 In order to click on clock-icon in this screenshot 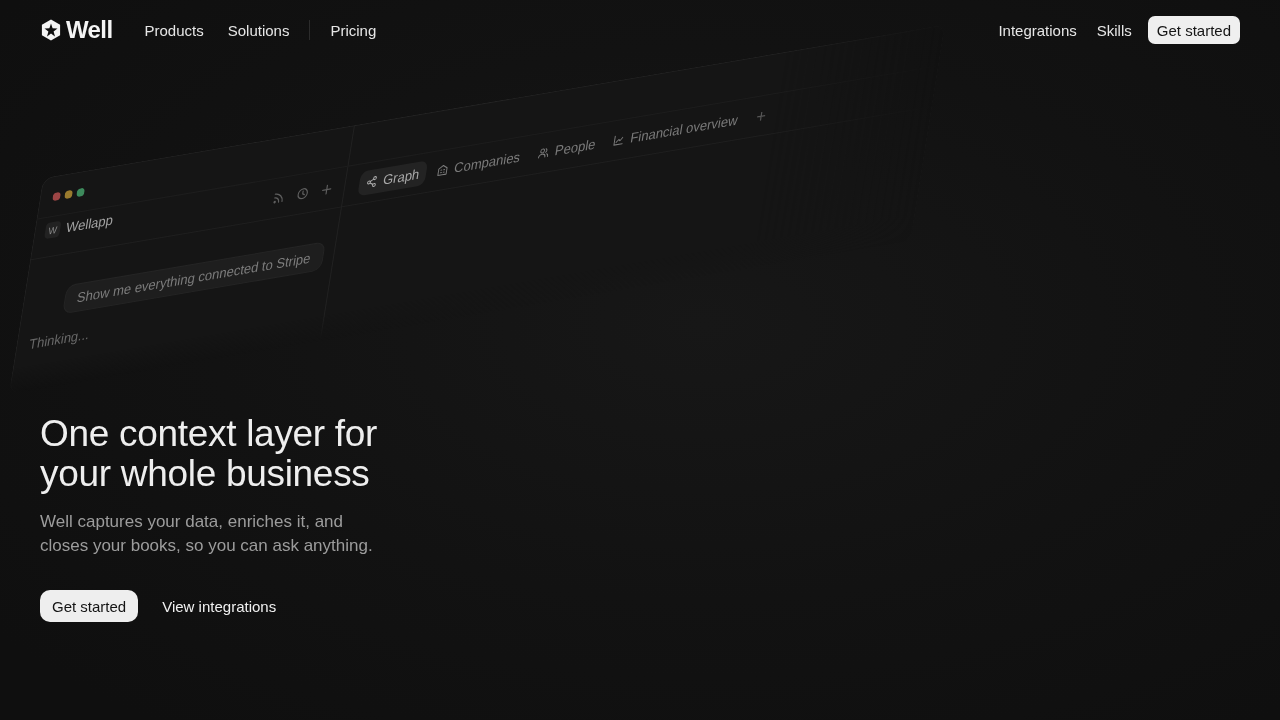, I will do `click(303, 193)`.